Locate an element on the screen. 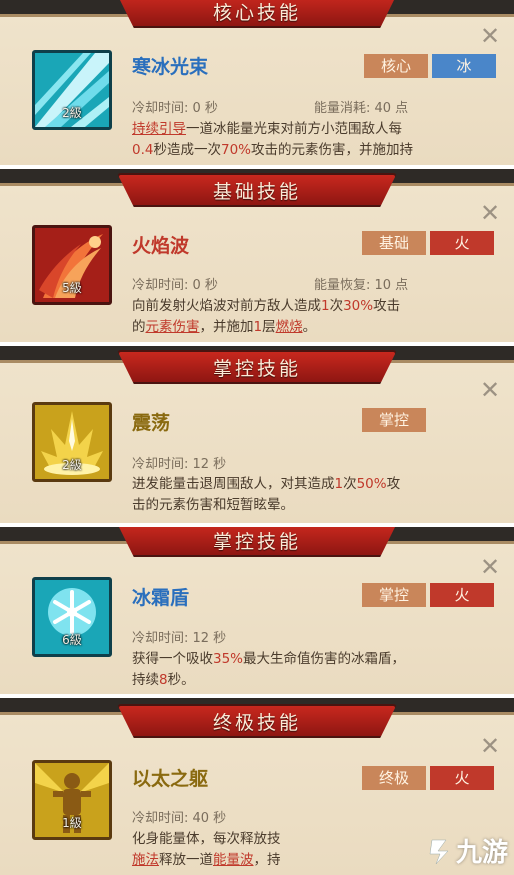 The width and height of the screenshot is (514, 875). watermark-text: 九游 is located at coordinates (481, 853).